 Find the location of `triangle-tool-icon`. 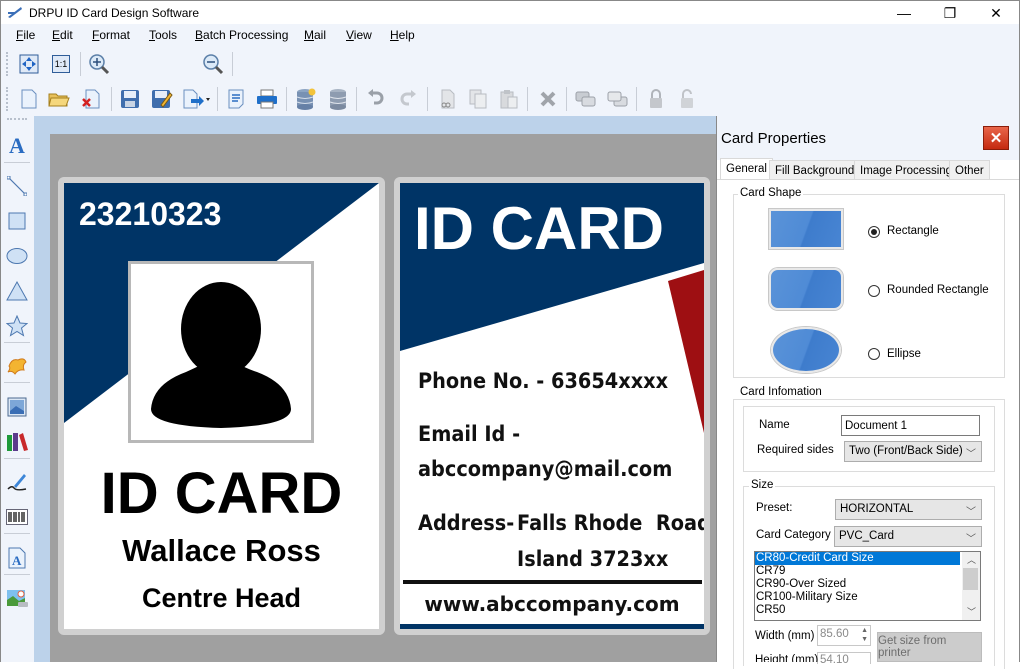

triangle-tool-icon is located at coordinates (17, 291).